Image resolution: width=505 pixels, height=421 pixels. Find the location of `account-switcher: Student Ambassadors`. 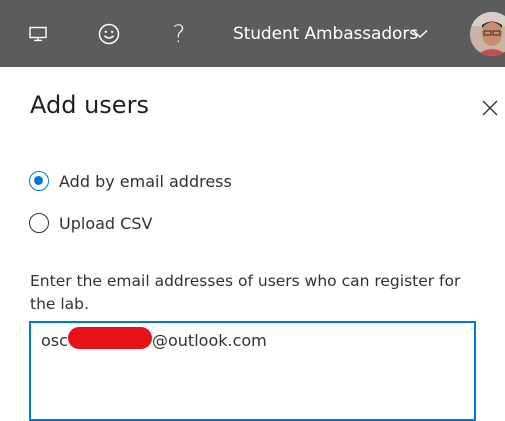

account-switcher: Student Ambassadors is located at coordinates (325, 33).